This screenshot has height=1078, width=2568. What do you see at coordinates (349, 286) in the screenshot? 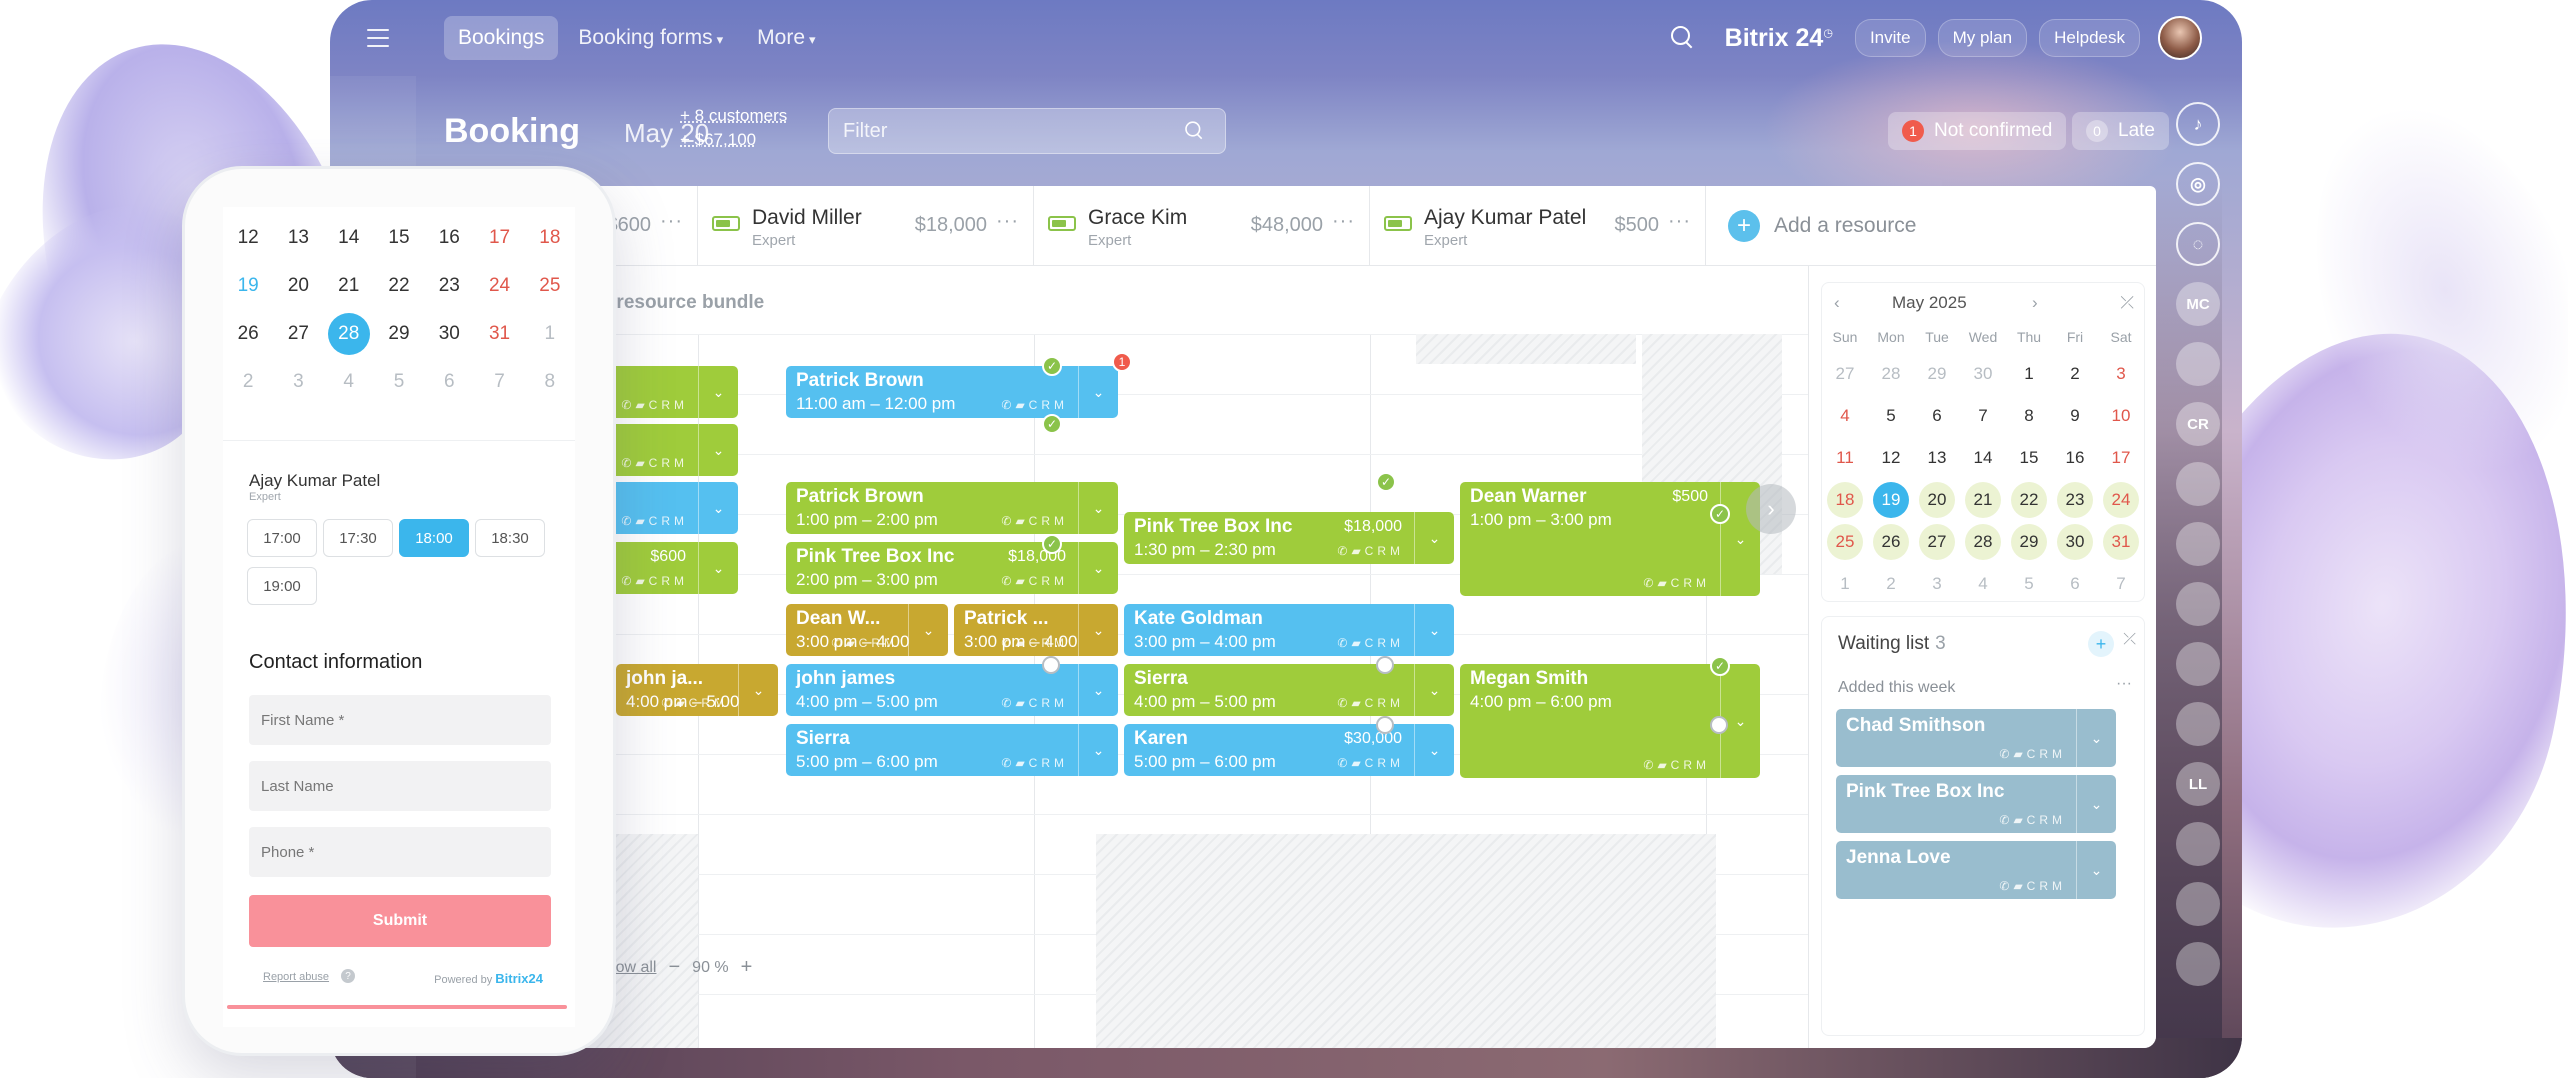
I see `form-calendar-day: 21` at bounding box center [349, 286].